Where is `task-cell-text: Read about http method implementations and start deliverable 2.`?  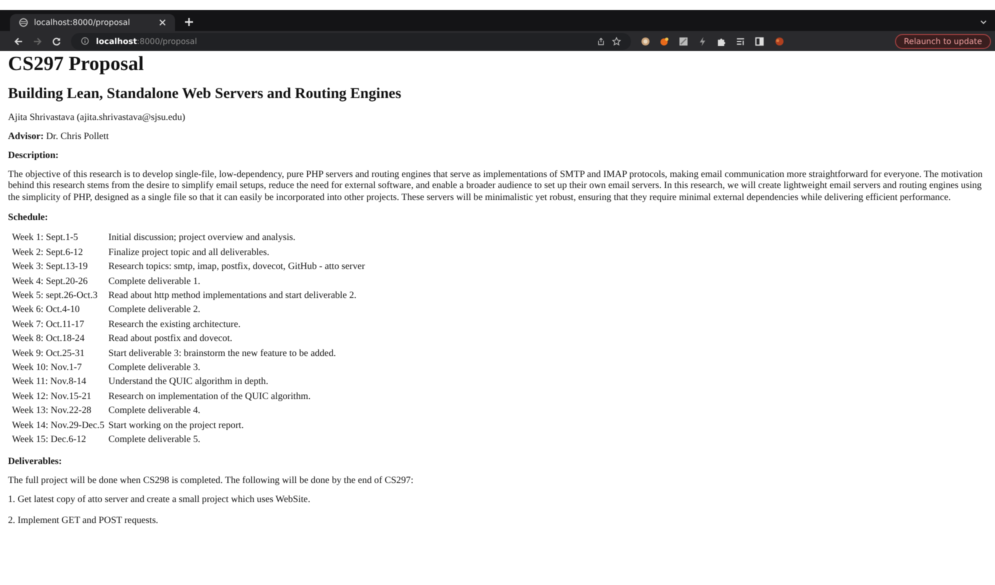
task-cell-text: Read about http method implementations and start deliverable 2. is located at coordinates (233, 296).